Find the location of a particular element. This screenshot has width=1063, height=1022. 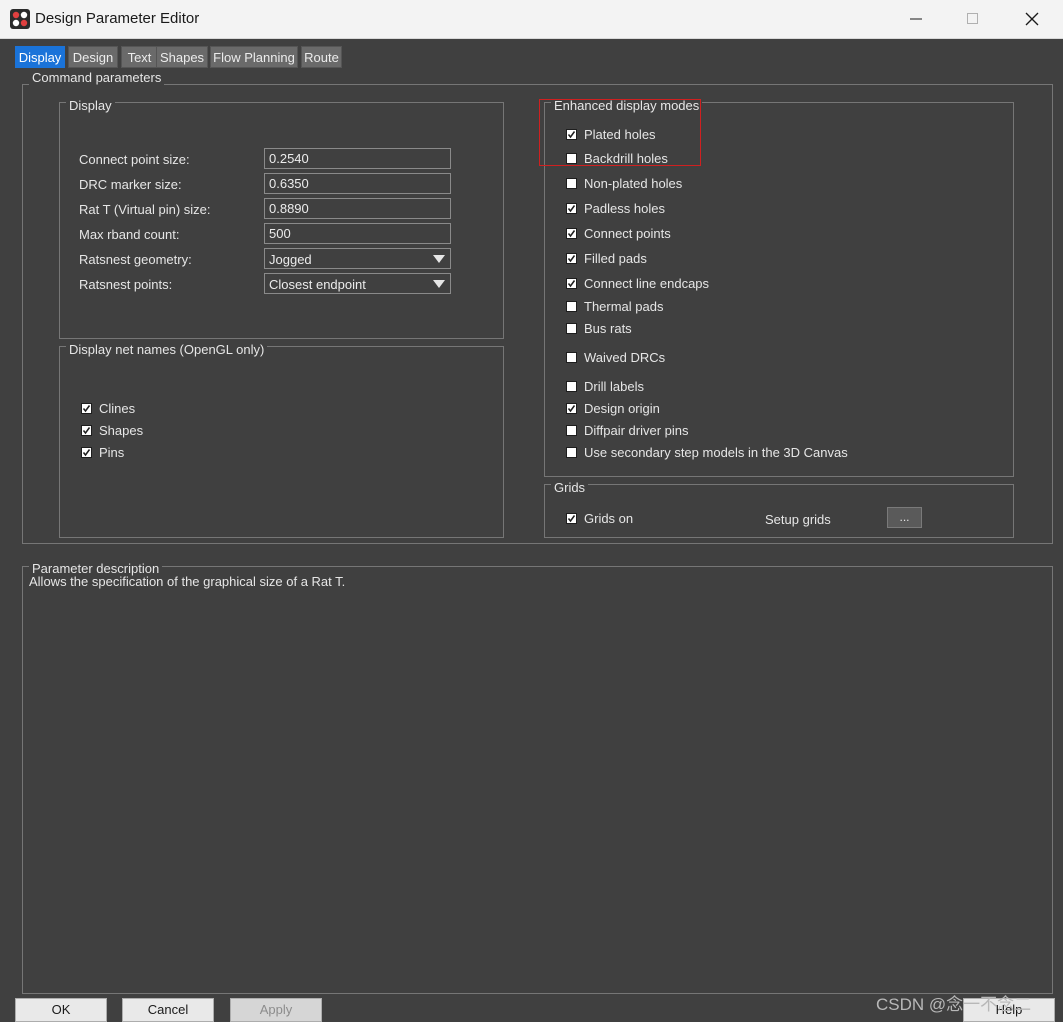

tab-shapes: Shapes is located at coordinates (182, 57).